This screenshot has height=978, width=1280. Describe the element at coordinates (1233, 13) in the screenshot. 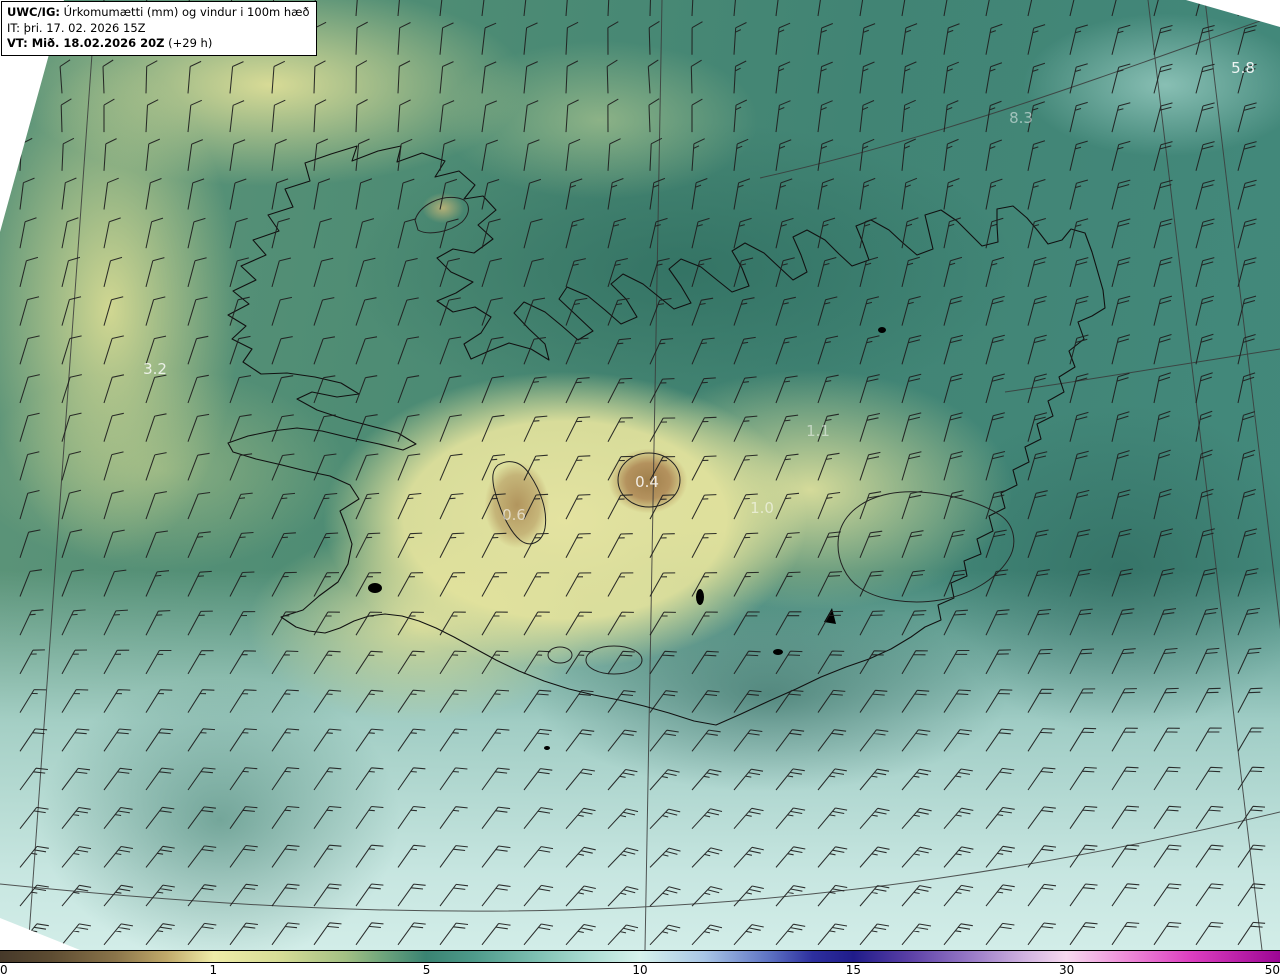

I see `map-domain-wedge-top-right` at that location.